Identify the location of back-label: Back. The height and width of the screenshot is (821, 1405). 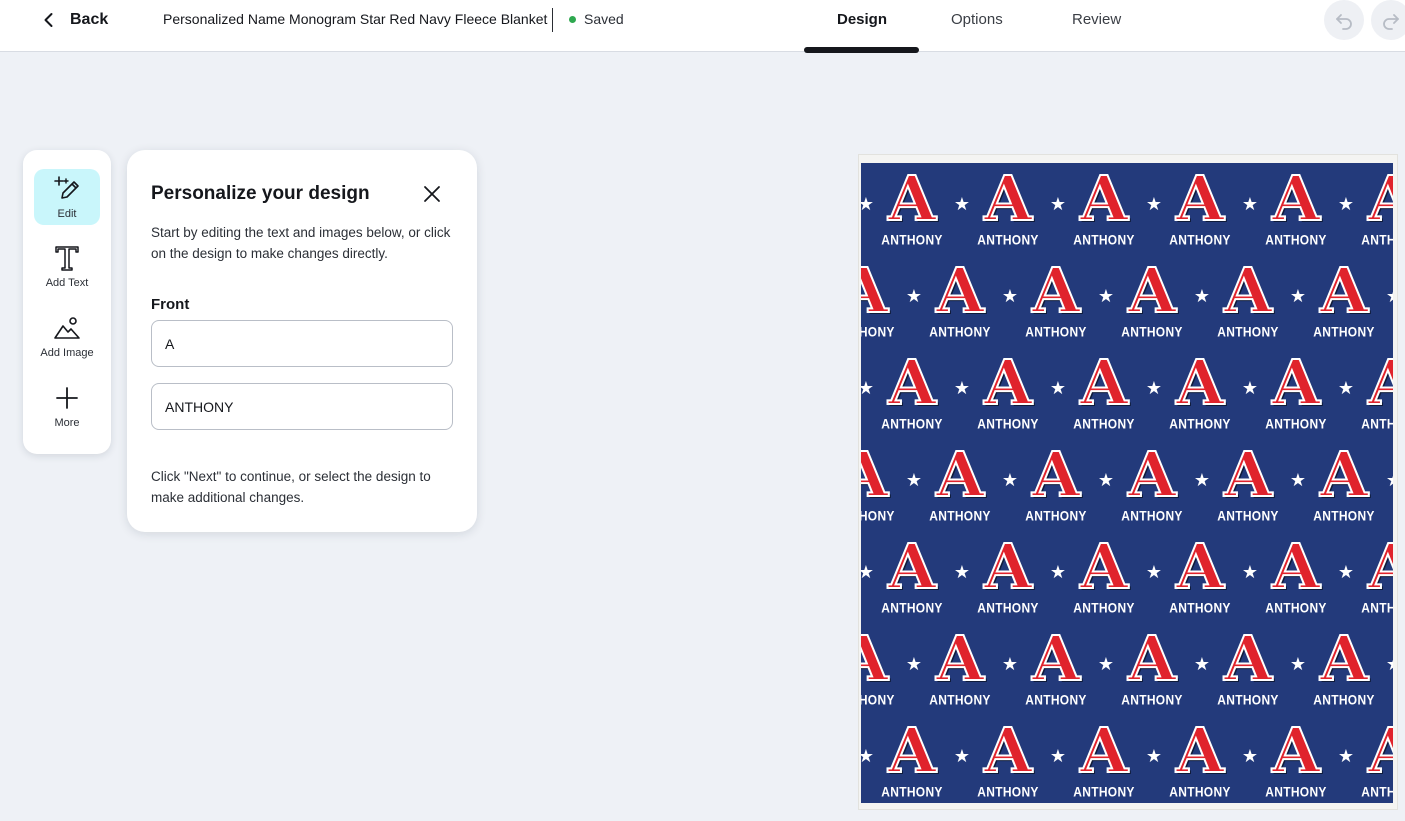
(89, 19).